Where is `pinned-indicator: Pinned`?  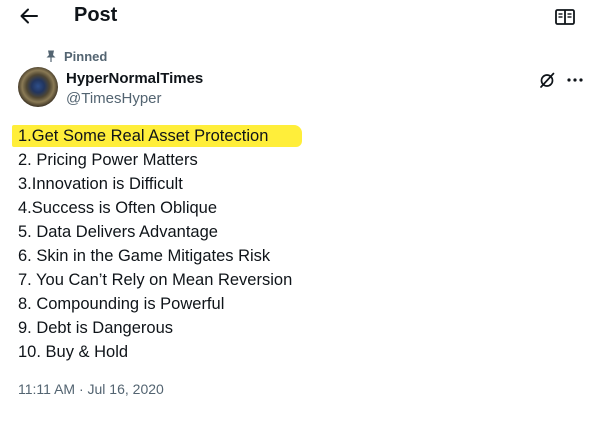
pinned-indicator: Pinned is located at coordinates (75, 56).